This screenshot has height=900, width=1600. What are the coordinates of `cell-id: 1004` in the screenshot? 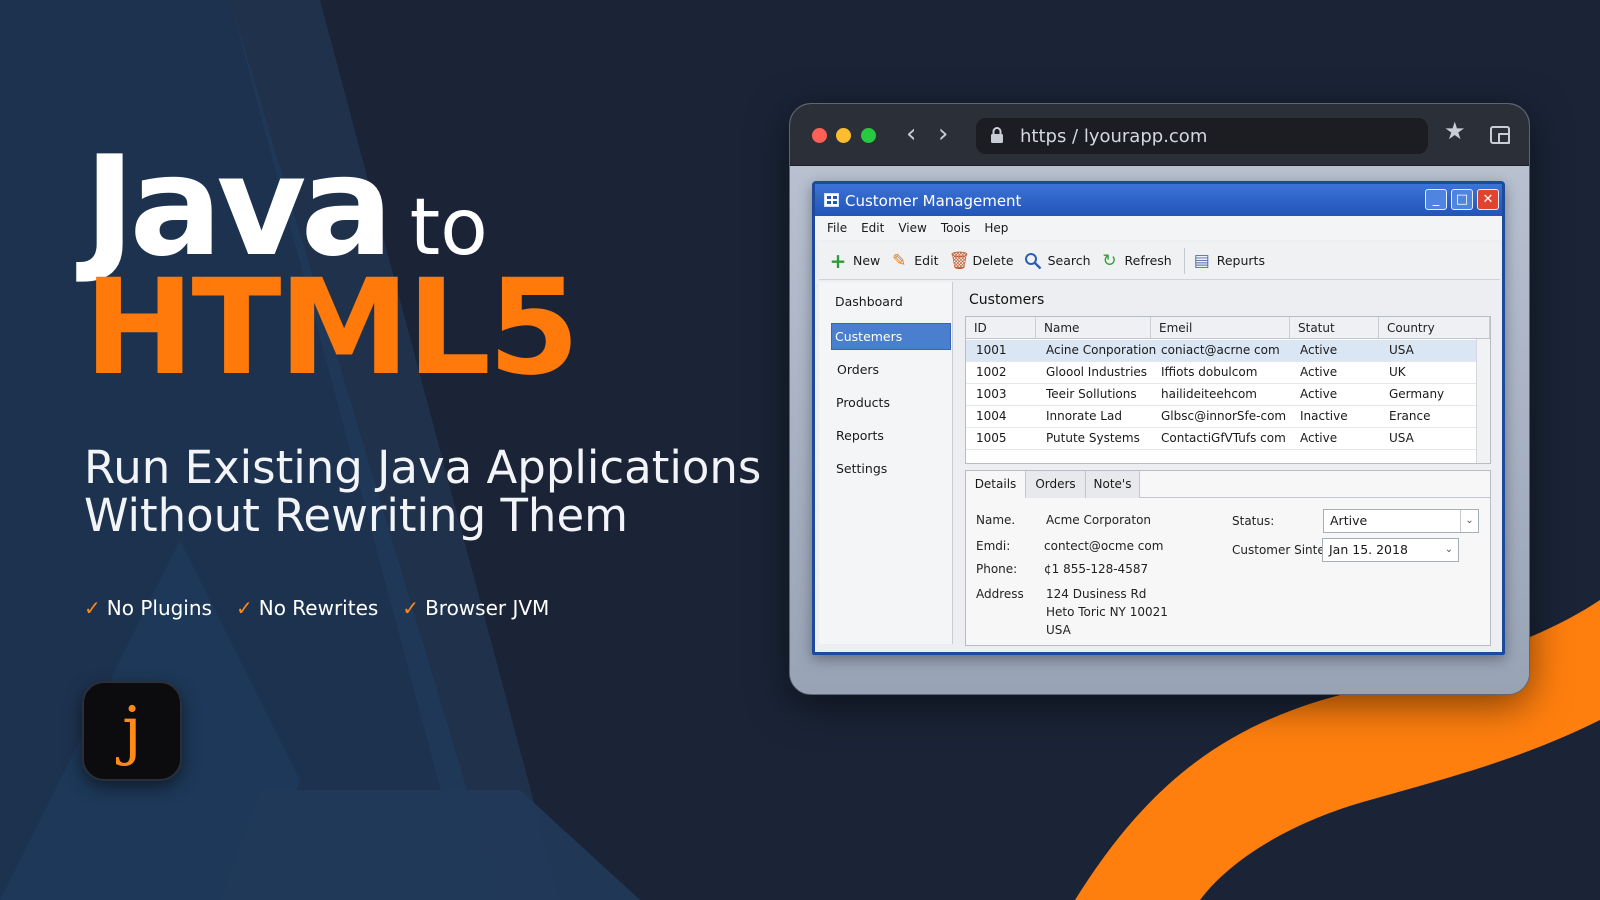 It's located at (991, 416).